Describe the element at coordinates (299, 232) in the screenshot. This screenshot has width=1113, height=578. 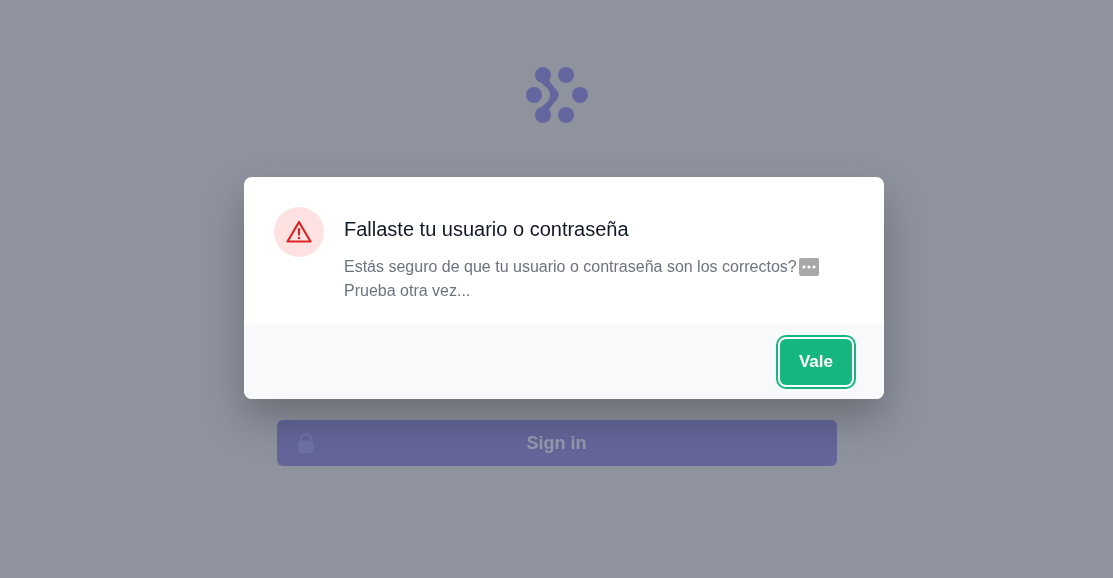
I see `warning-icon` at that location.